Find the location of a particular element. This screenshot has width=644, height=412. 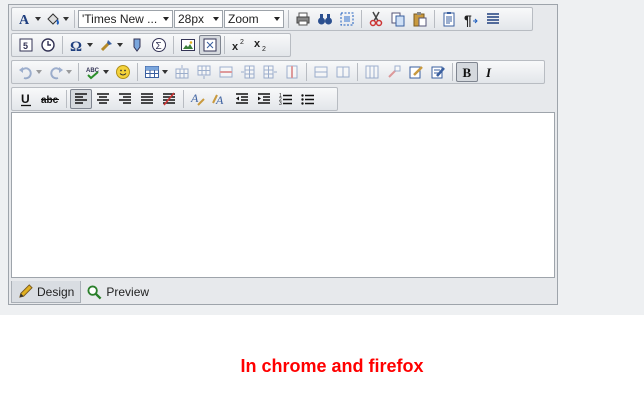

show-paragraph-marks-button: ¶ is located at coordinates (471, 19).